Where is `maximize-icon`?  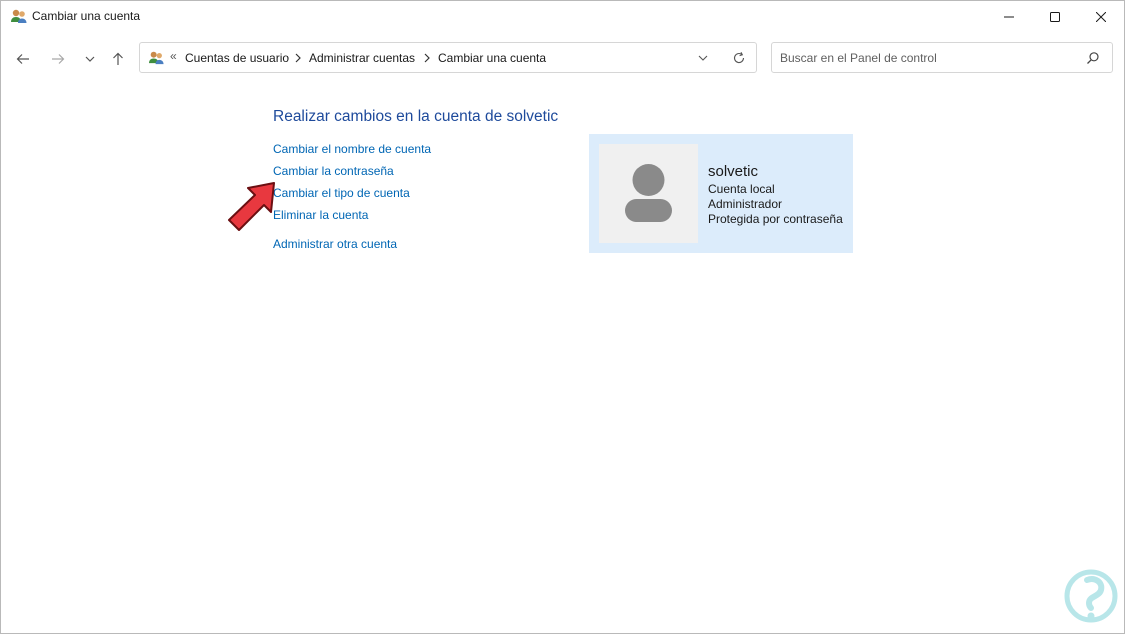
maximize-icon is located at coordinates (1055, 16).